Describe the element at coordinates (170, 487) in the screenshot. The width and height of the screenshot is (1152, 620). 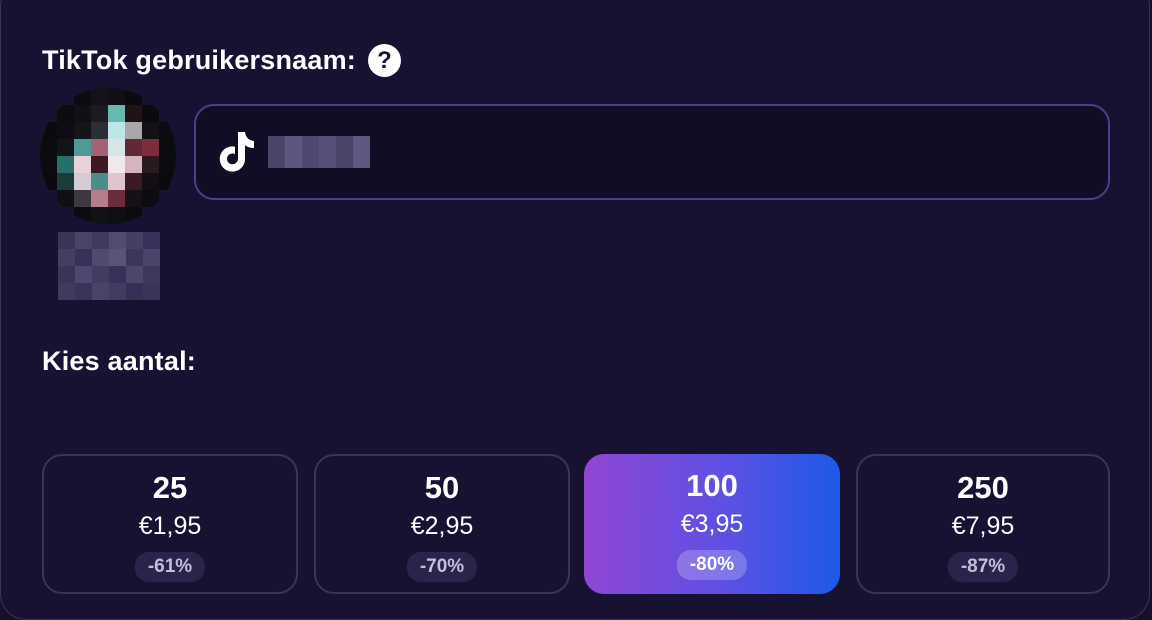
I see `option-quantity: 25` at that location.